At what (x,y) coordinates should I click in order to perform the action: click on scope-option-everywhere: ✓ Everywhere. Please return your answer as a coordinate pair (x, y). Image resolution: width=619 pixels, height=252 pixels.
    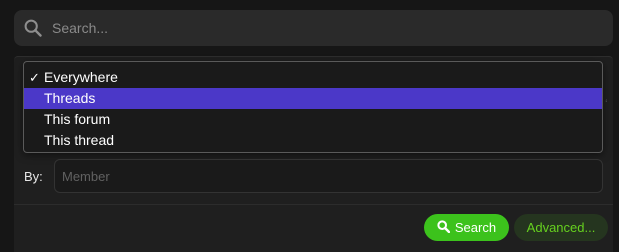
    Looking at the image, I should click on (313, 77).